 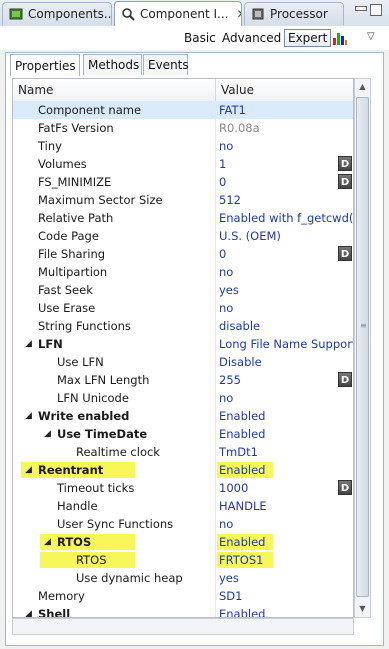 I want to click on table-row: Use dynamic heap yes, so click(x=183, y=578).